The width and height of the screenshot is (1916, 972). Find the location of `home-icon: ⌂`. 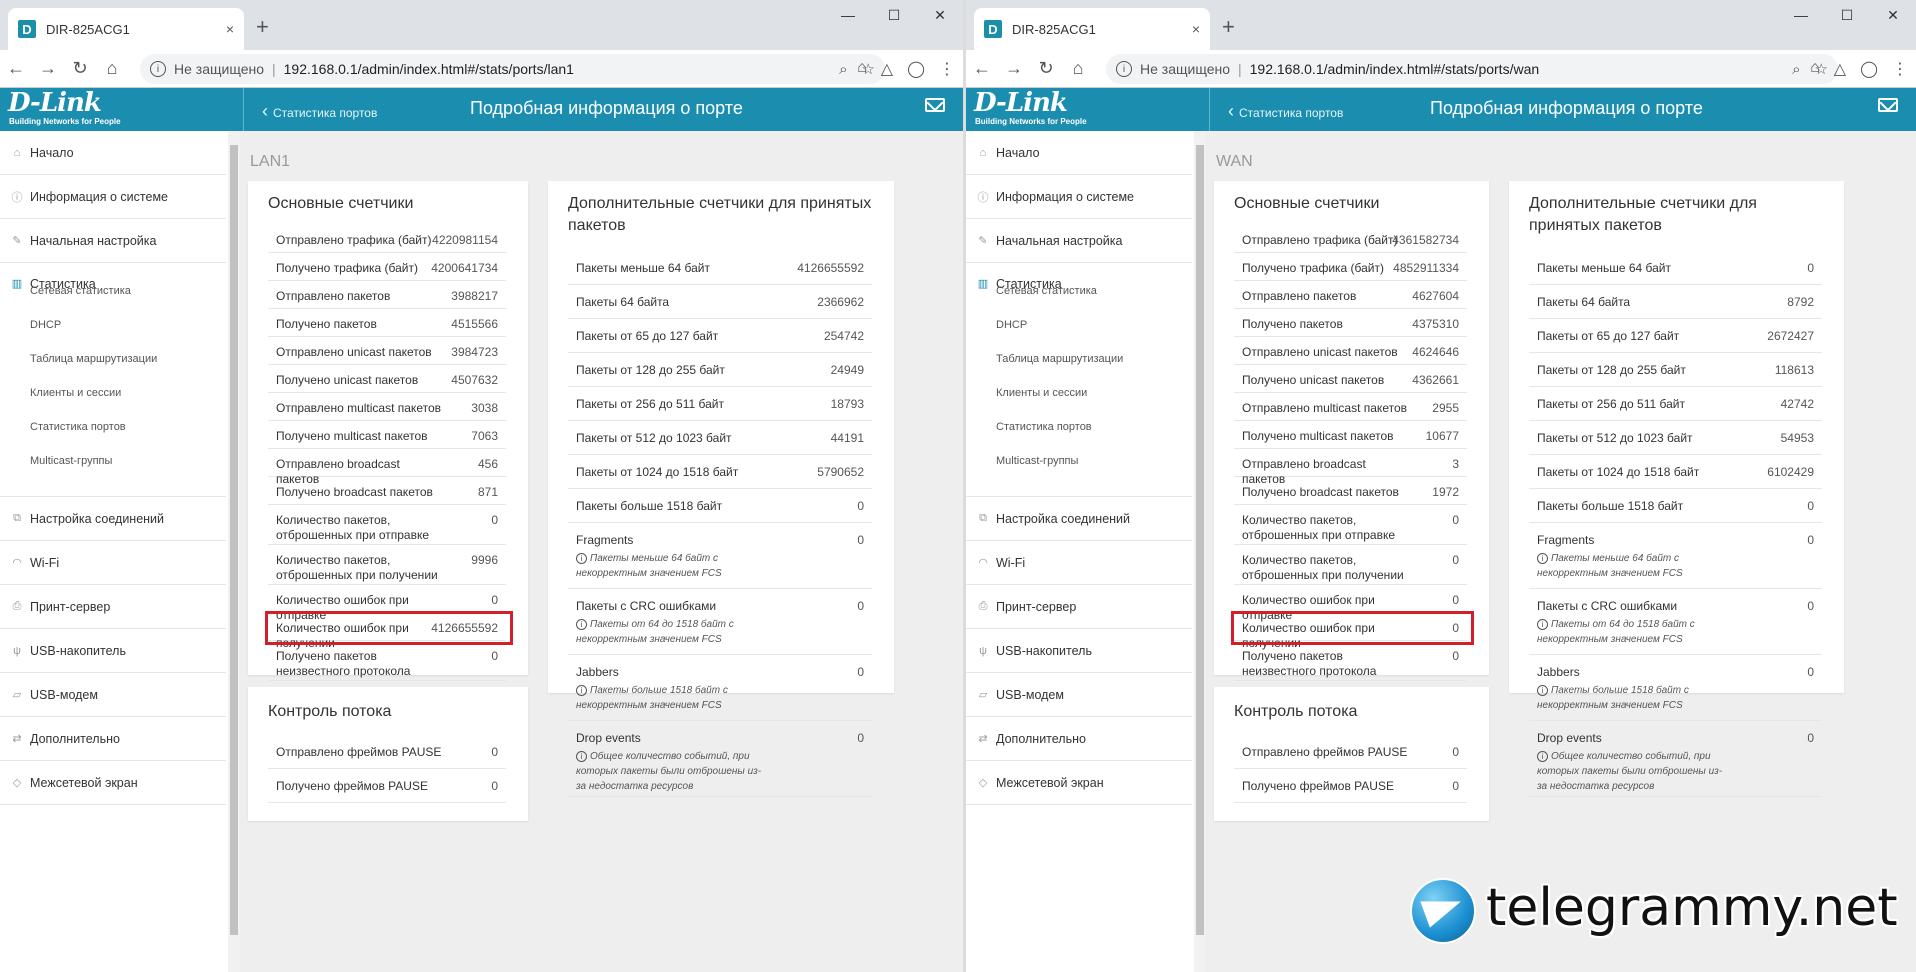

home-icon: ⌂ is located at coordinates (983, 152).